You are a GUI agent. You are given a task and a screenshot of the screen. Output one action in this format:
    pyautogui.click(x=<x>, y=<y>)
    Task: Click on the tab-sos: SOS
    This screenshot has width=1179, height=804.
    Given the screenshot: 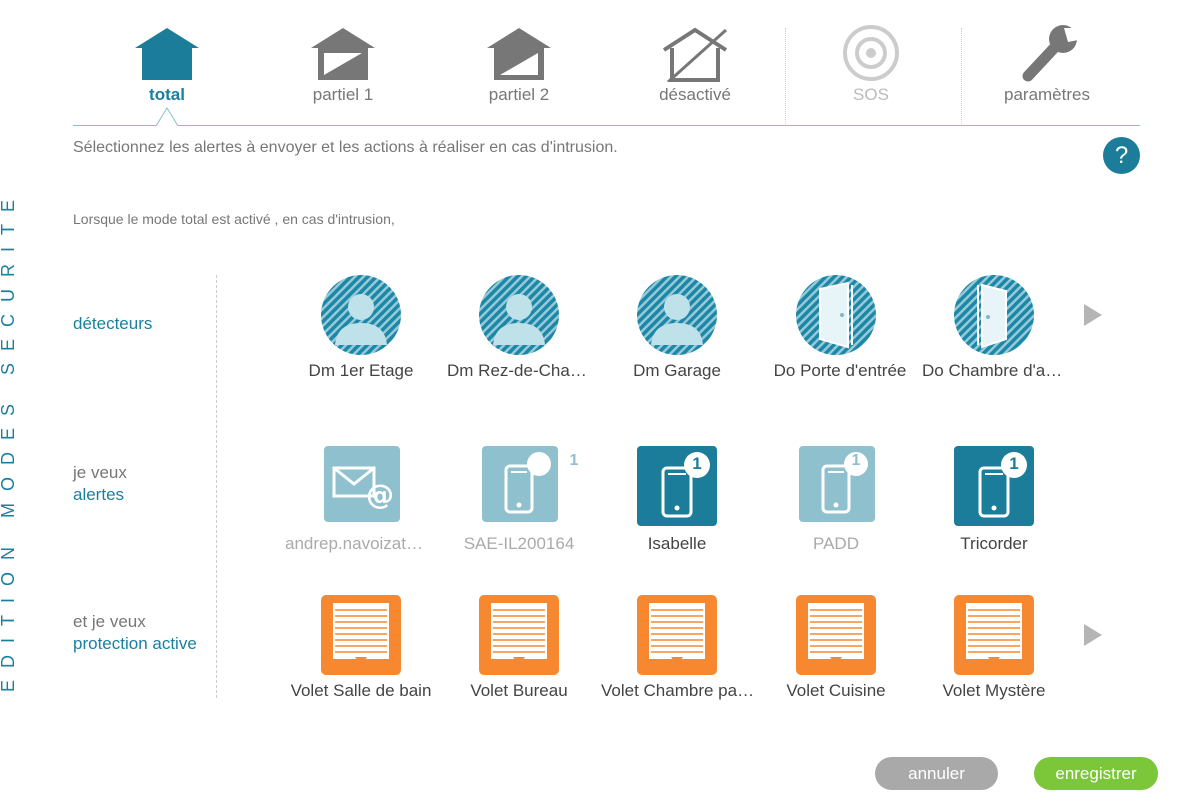 What is the action you would take?
    pyautogui.click(x=871, y=63)
    